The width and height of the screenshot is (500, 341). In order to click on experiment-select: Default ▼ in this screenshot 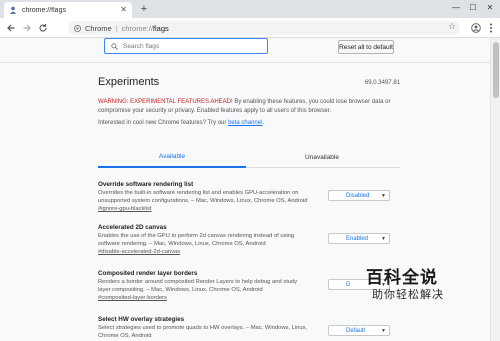, I will do `click(359, 330)`.